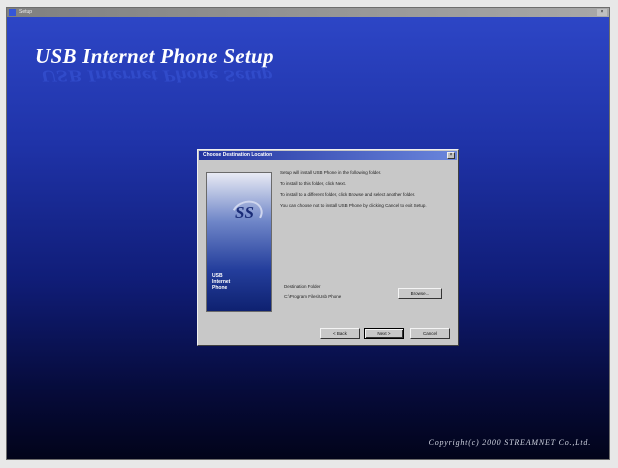 The width and height of the screenshot is (618, 468). Describe the element at coordinates (221, 282) in the screenshot. I see `side-caption: USB Internet Phone` at that location.